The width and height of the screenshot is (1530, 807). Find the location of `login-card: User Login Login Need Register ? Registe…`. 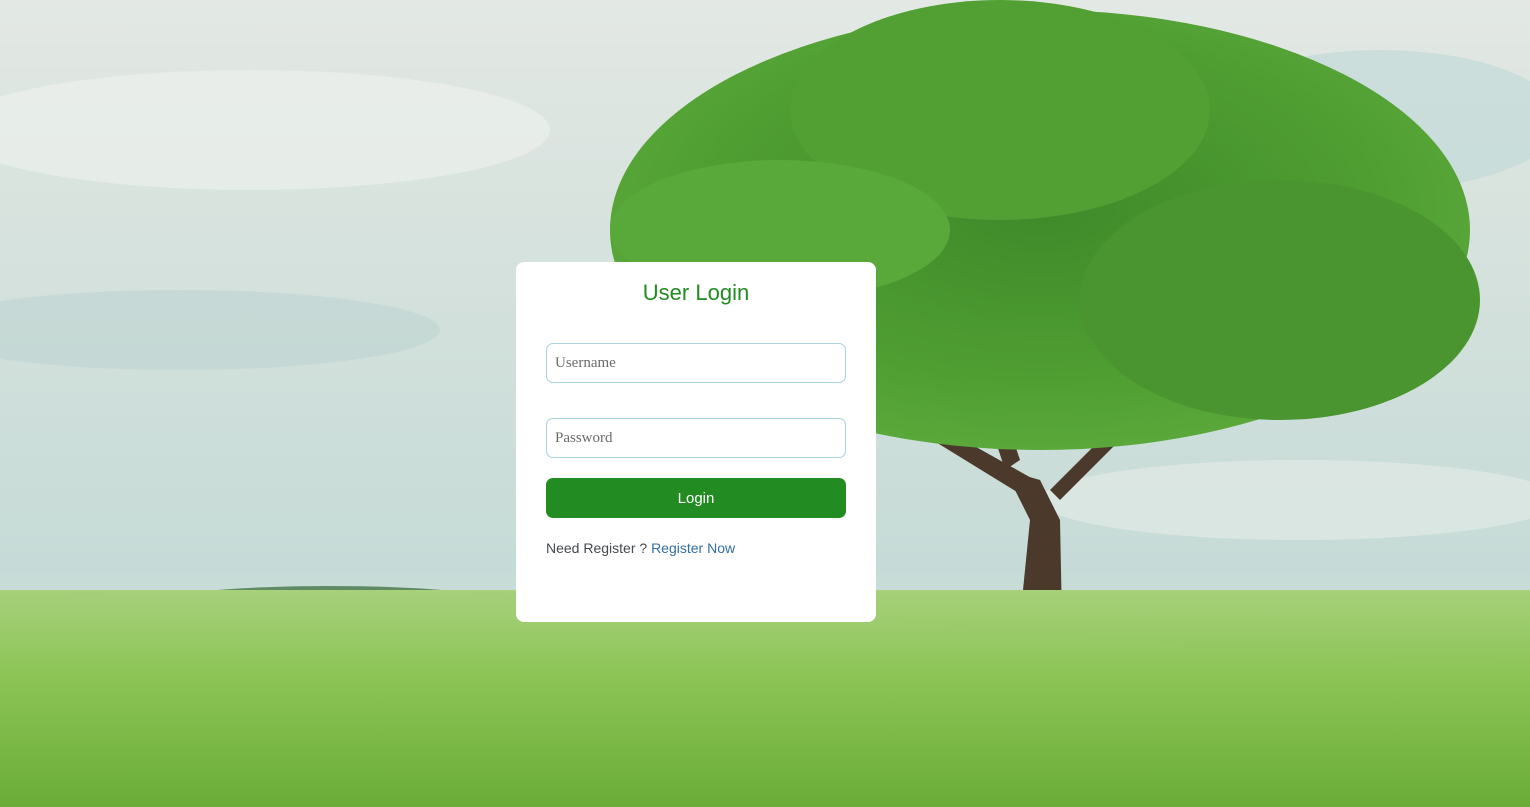

login-card: User Login Login Need Register ? Registe… is located at coordinates (696, 442).